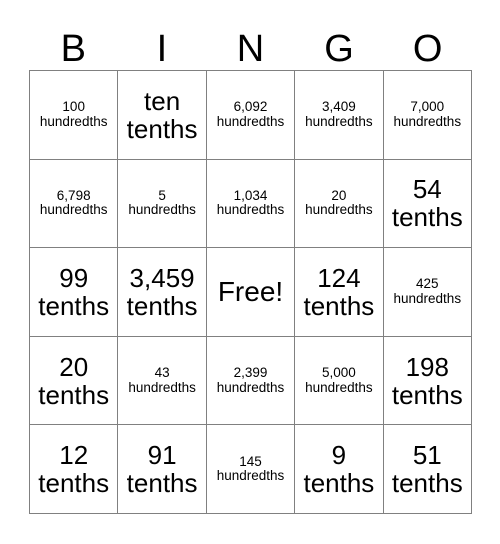  I want to click on bingo-cell-number: 124, so click(339, 277).